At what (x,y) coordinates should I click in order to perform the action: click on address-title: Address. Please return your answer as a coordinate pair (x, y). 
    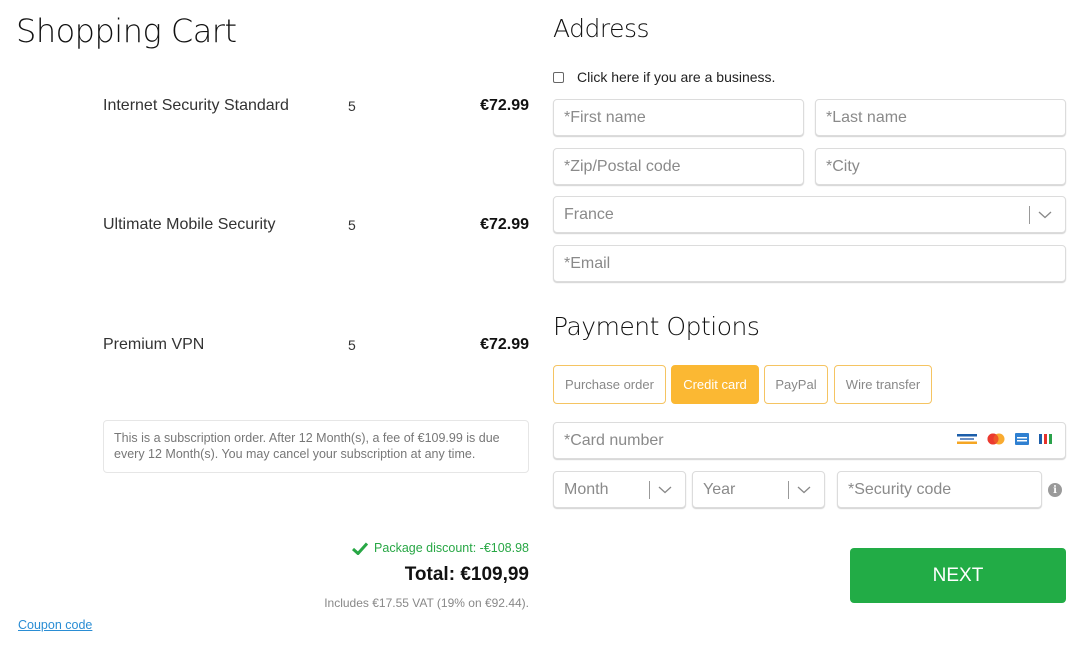
    Looking at the image, I should click on (601, 28).